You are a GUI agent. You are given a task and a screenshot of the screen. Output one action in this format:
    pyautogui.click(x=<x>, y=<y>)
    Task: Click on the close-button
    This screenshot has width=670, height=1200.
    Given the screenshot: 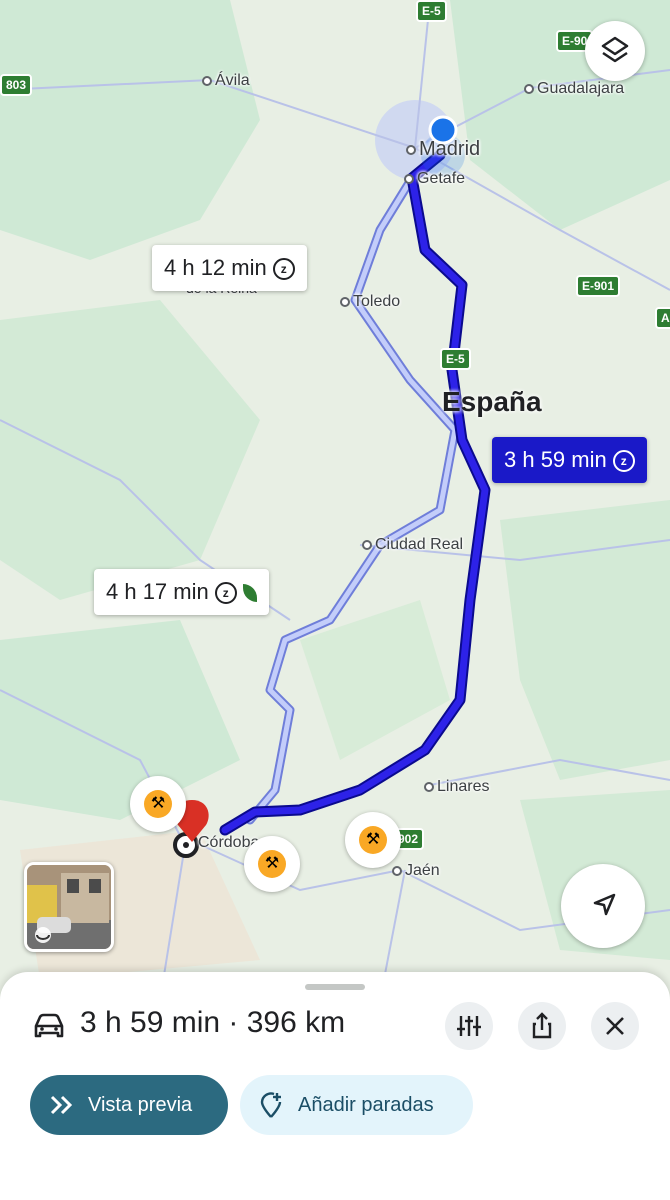 What is the action you would take?
    pyautogui.click(x=615, y=1026)
    